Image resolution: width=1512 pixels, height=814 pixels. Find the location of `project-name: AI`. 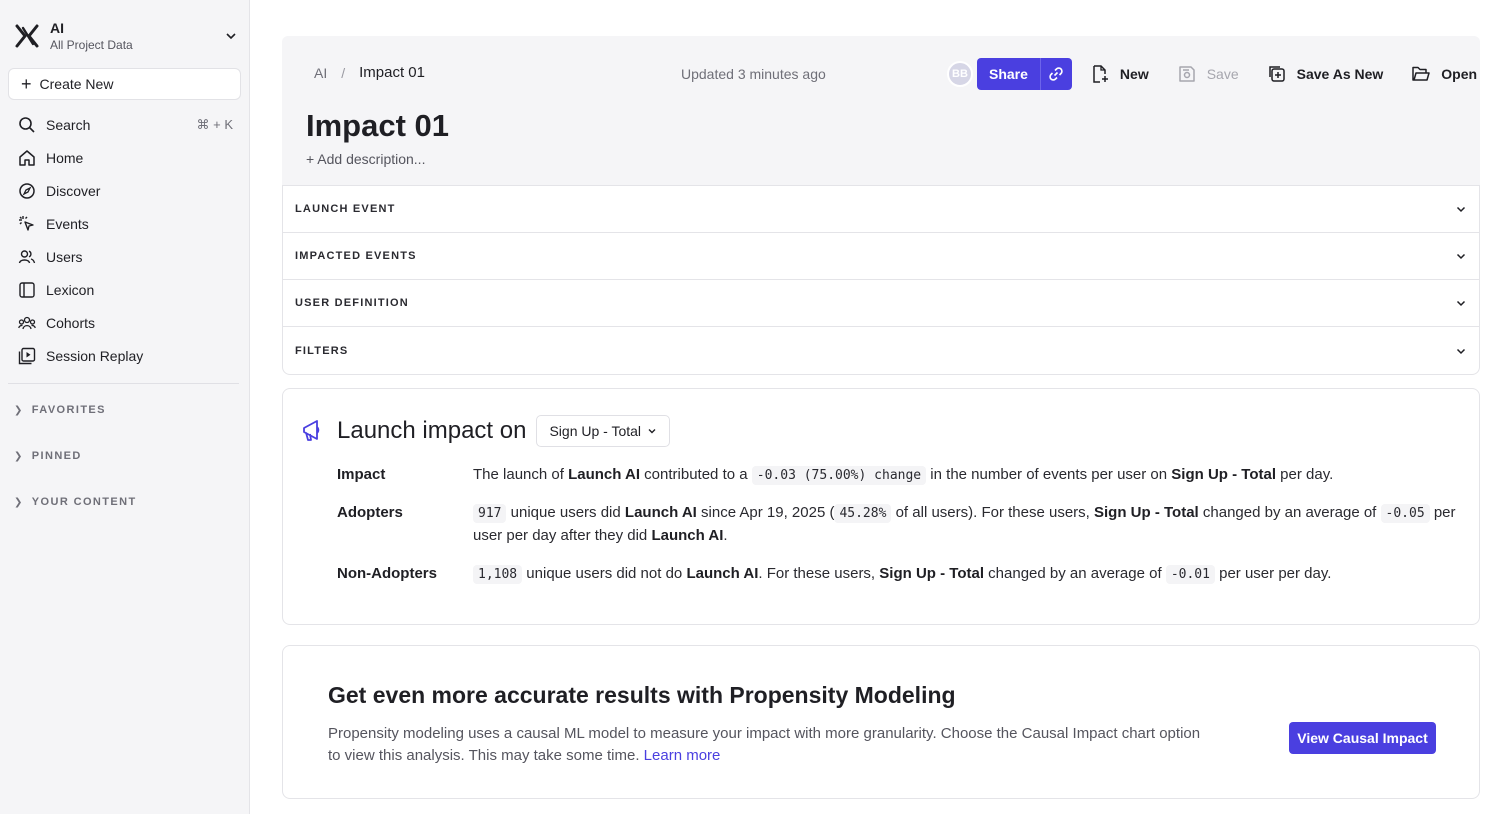

project-name: AI is located at coordinates (57, 28).